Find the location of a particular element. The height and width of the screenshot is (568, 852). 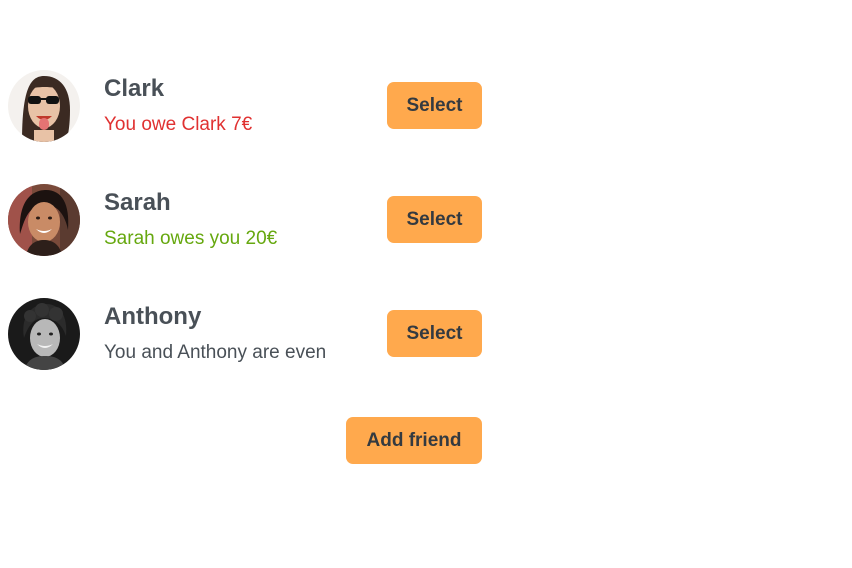

friend-name: Anthony is located at coordinates (153, 316).